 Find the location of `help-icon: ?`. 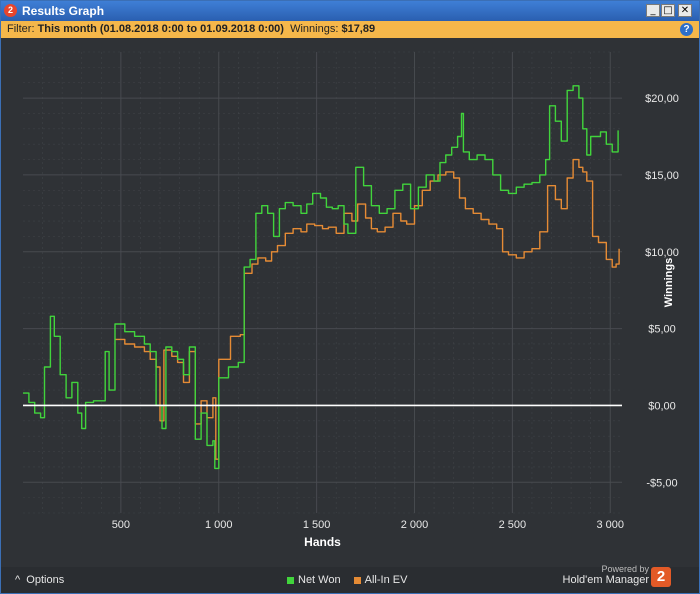

help-icon: ? is located at coordinates (686, 29).